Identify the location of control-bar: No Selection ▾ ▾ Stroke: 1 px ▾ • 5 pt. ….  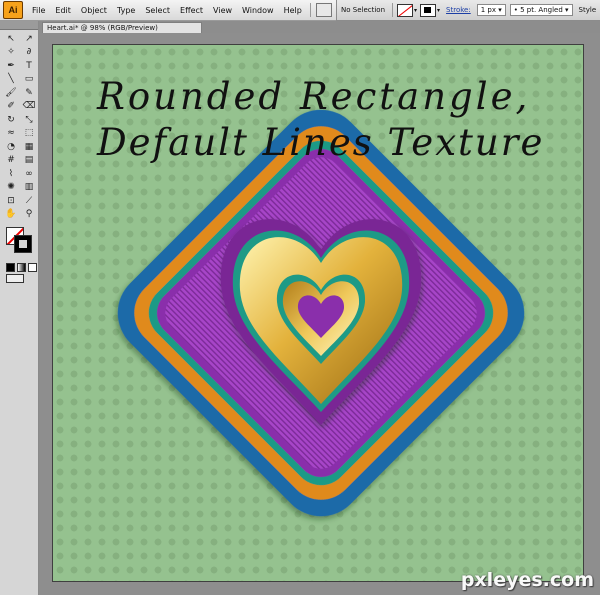
(468, 10).